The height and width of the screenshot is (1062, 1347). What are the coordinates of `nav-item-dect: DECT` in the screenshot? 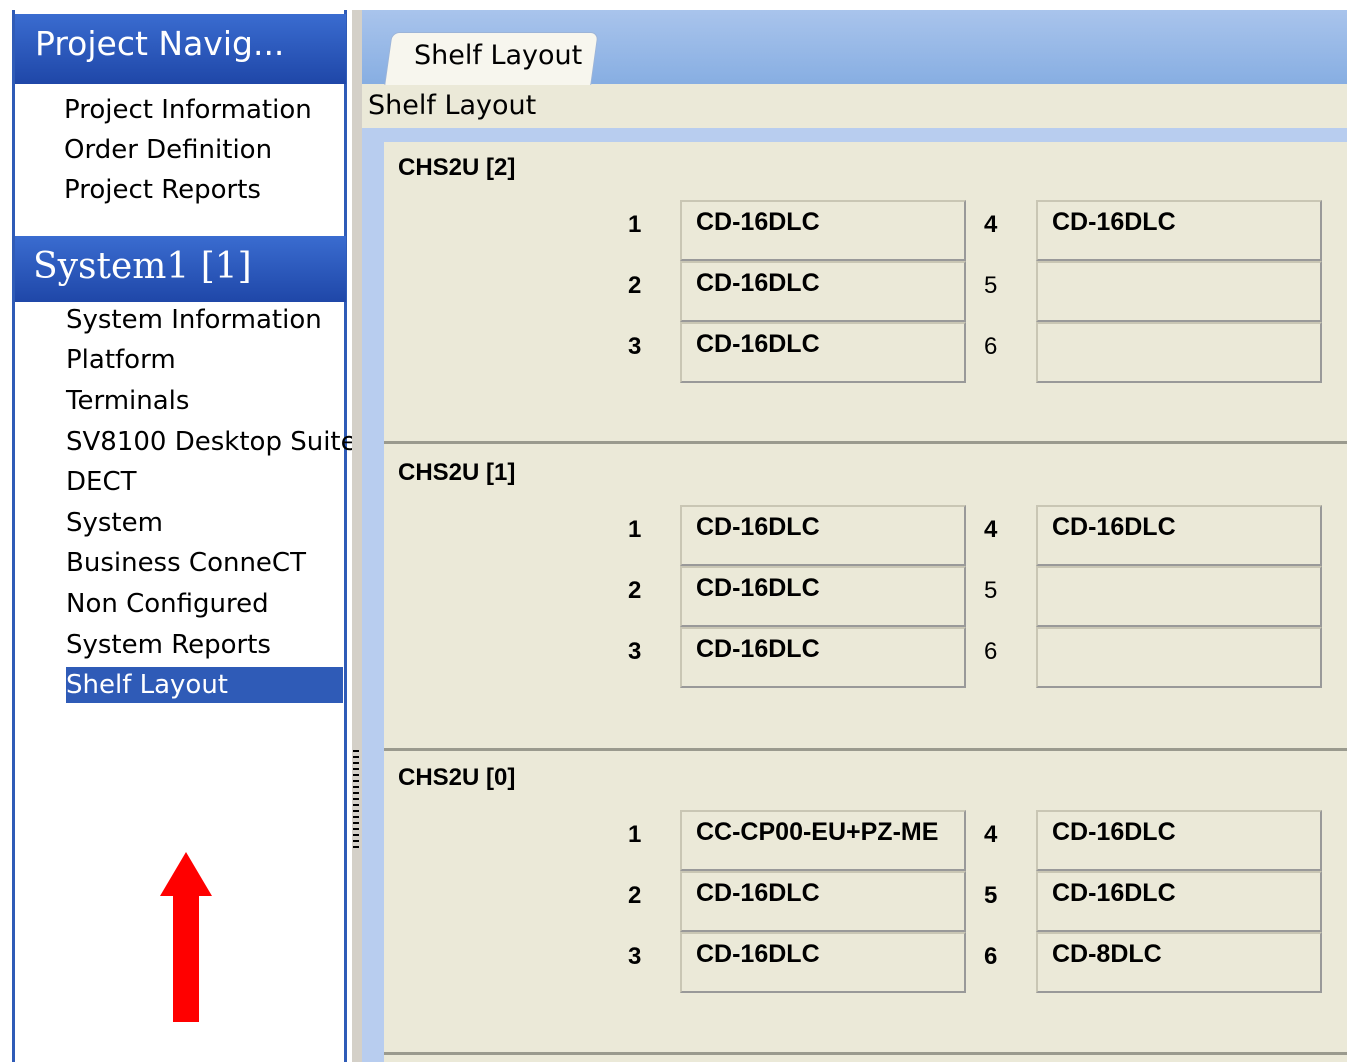 It's located at (101, 482).